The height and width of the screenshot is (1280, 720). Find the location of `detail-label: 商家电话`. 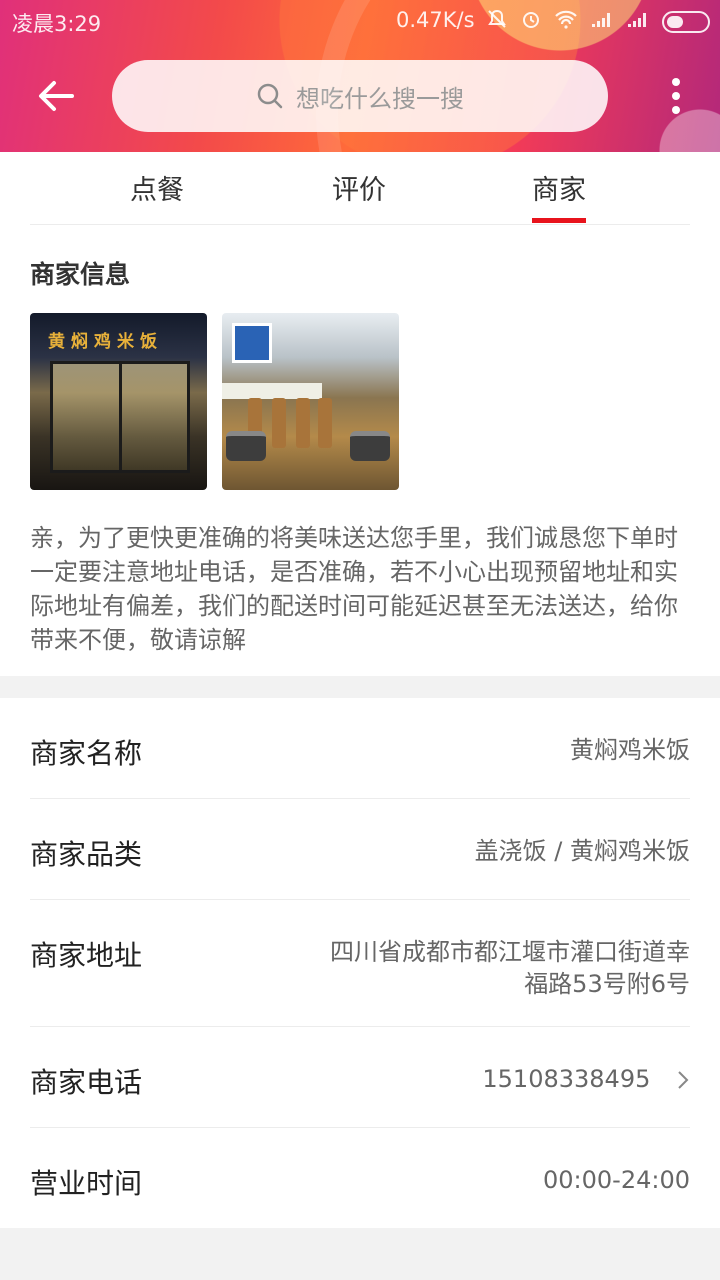

detail-label: 商家电话 is located at coordinates (86, 1082).